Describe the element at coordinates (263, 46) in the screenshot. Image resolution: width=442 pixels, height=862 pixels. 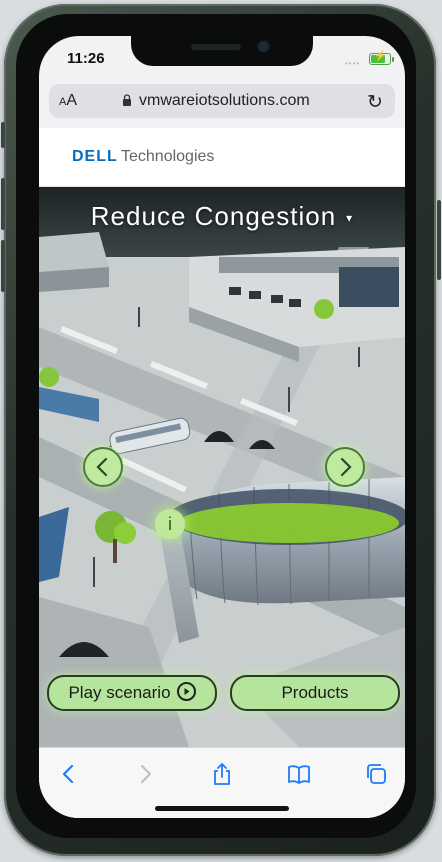
I see `front-camera` at that location.